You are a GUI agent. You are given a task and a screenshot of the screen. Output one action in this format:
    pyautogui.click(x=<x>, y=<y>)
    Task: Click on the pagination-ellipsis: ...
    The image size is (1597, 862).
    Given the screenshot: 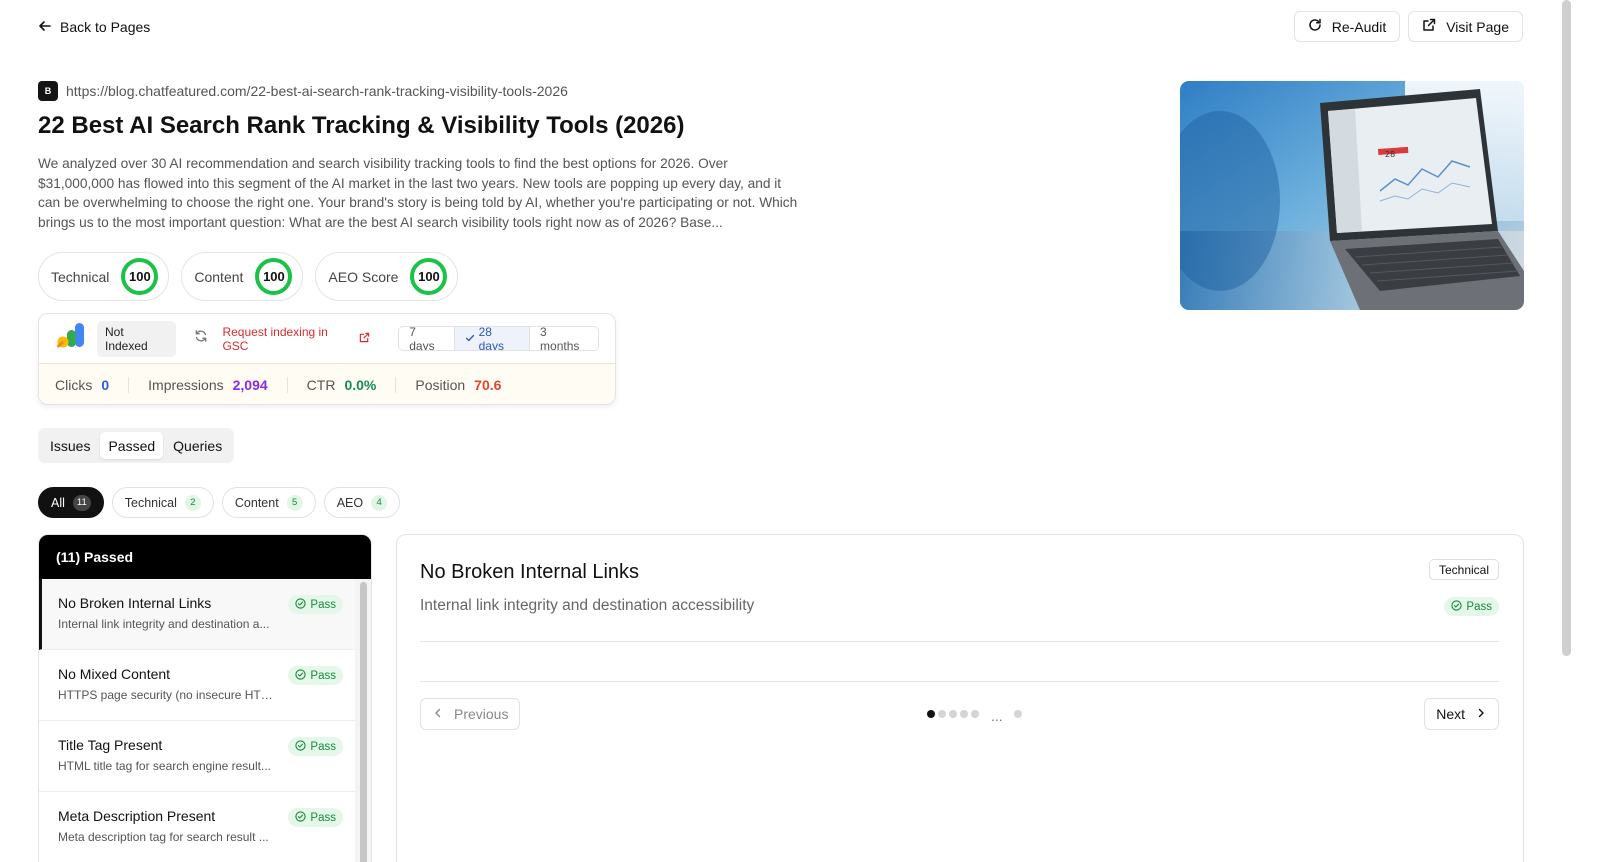 What is the action you would take?
    pyautogui.click(x=997, y=716)
    